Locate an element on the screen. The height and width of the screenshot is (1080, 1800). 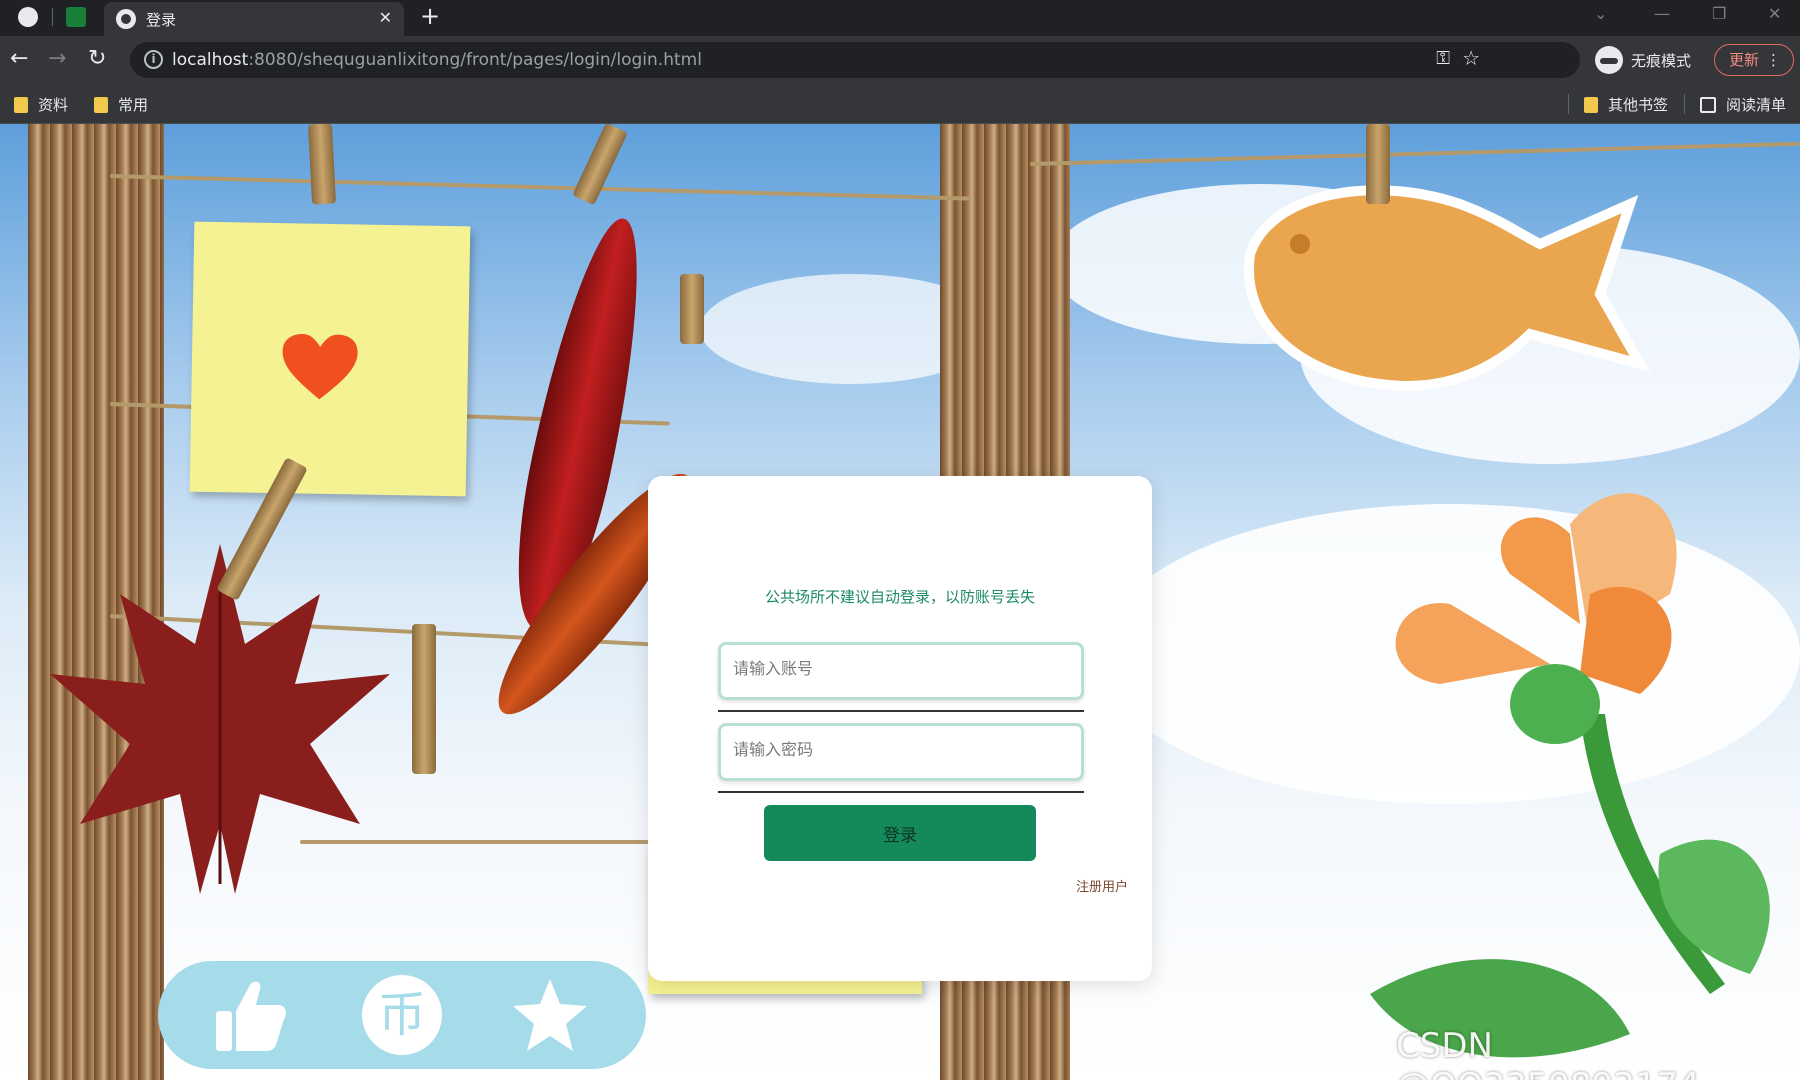
register-link: 注册用户 is located at coordinates (1102, 885).